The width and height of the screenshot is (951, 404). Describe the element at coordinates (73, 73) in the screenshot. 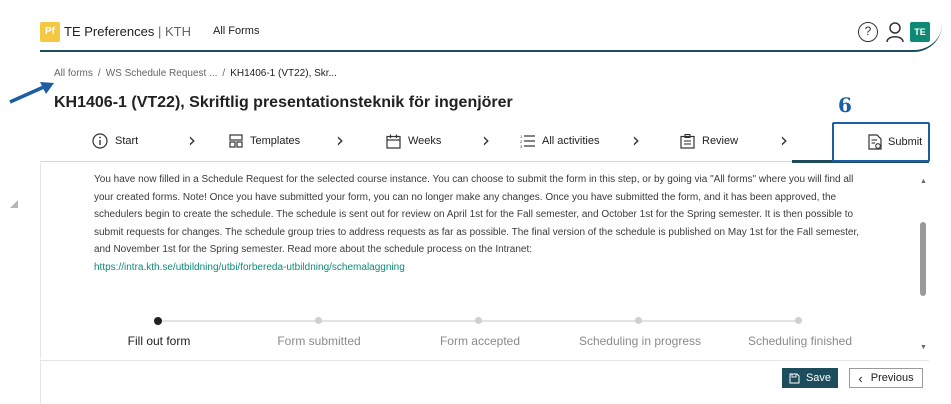

I see `breadcrumb-item-all-forms: All forms` at that location.